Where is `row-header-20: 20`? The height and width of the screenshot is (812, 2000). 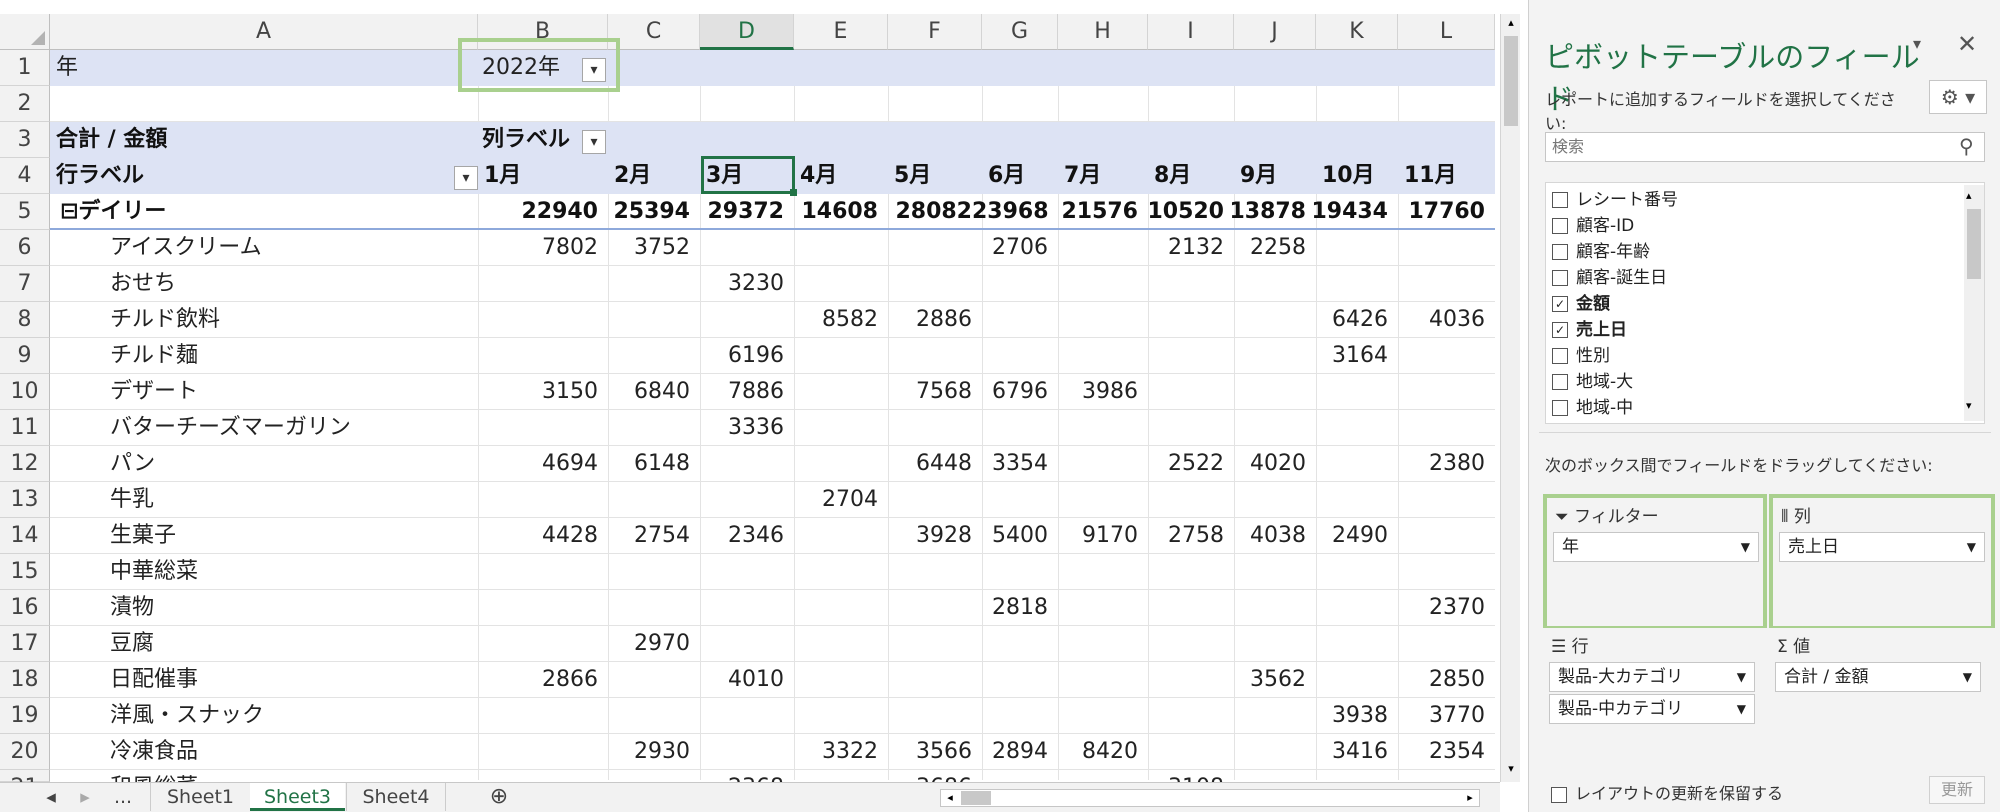 row-header-20: 20 is located at coordinates (25, 752).